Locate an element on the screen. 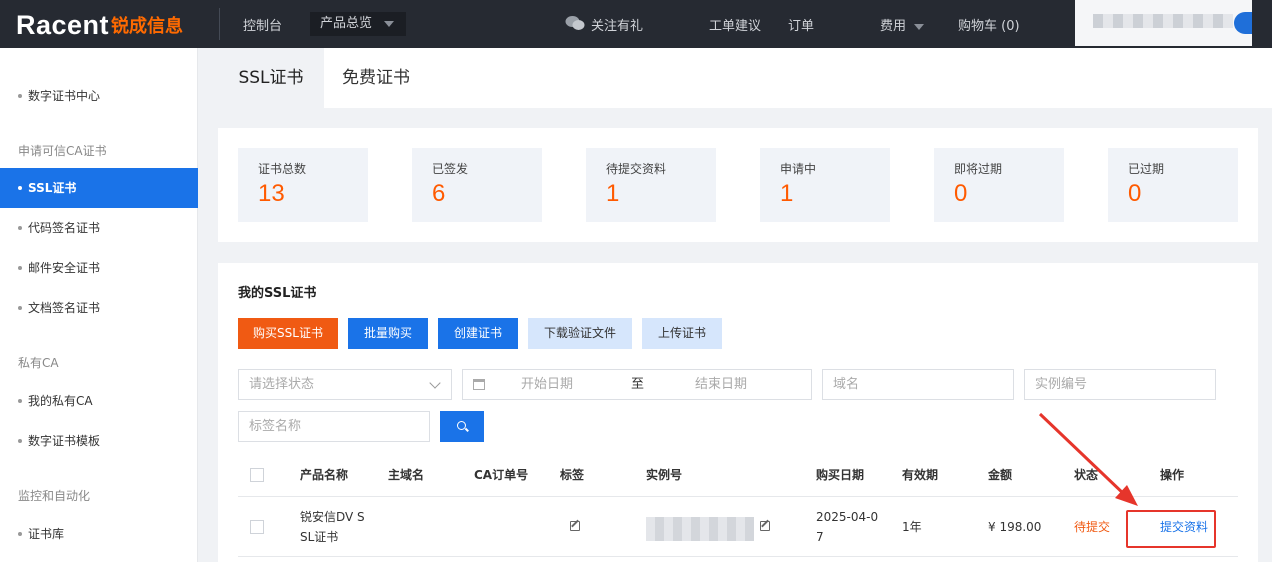 This screenshot has width=1272, height=562. end-date-input: 结束日期 is located at coordinates (721, 384).